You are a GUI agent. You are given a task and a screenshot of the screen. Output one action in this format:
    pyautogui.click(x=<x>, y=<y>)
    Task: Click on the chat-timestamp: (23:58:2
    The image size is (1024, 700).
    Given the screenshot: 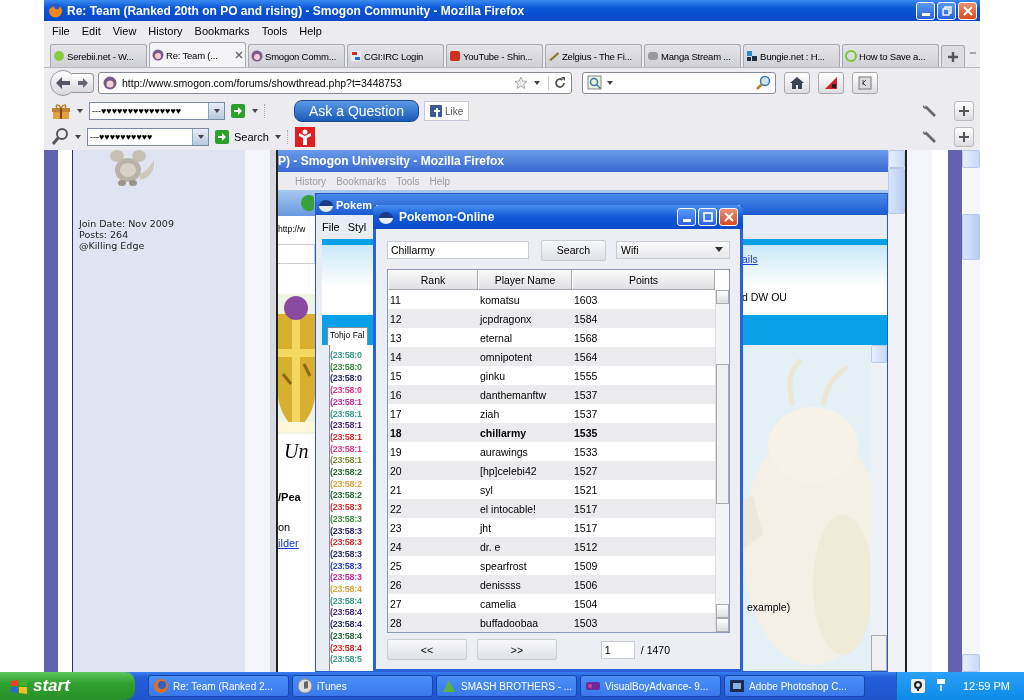 What is the action you would take?
    pyautogui.click(x=346, y=473)
    